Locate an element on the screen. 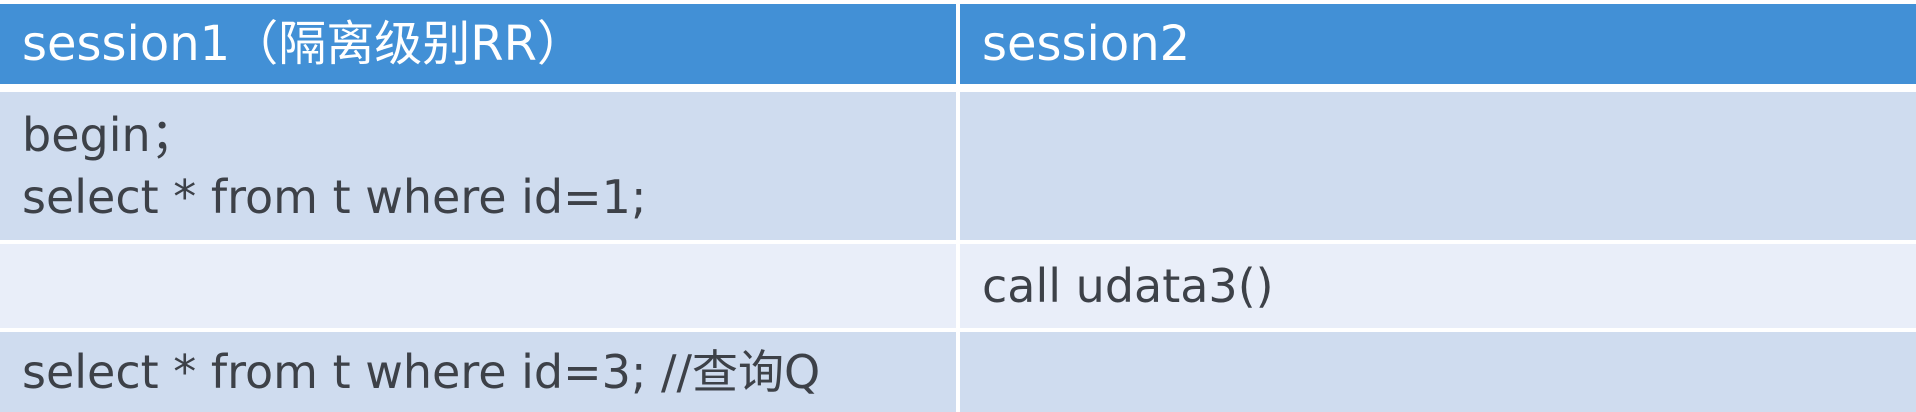 Image resolution: width=1916 pixels, height=412 pixels. header-cell-session2: session2 is located at coordinates (1438, 44).